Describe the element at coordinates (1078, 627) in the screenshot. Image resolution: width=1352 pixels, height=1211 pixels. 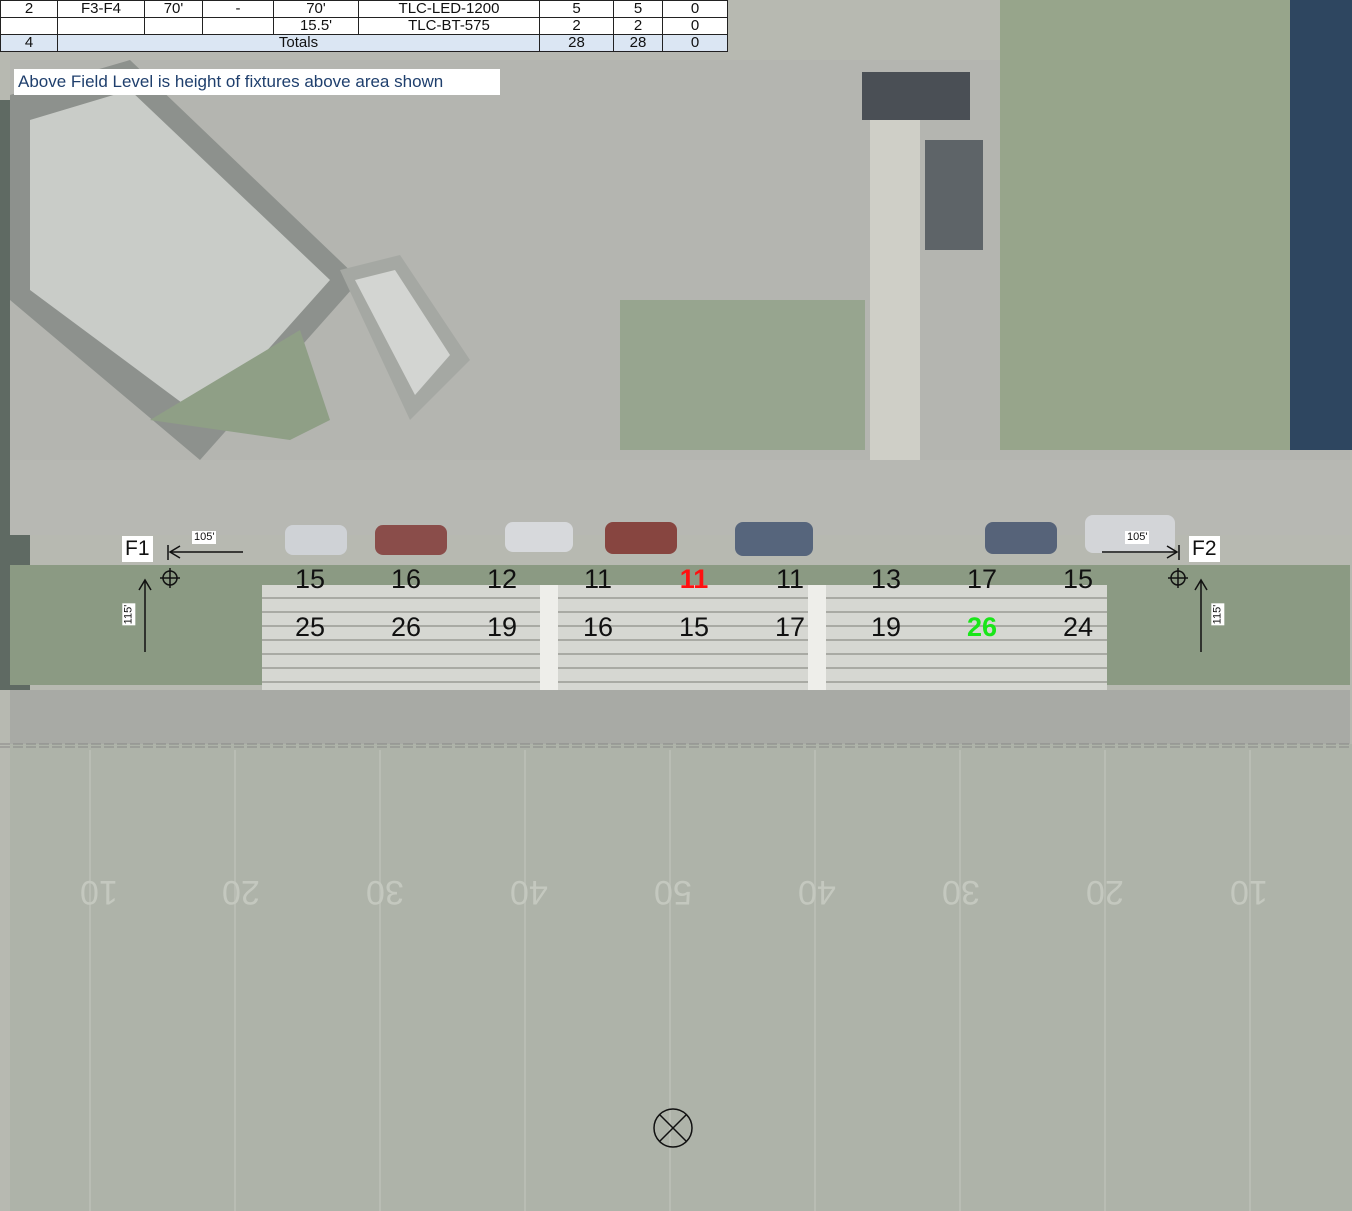
I see `grid-value: 24` at that location.